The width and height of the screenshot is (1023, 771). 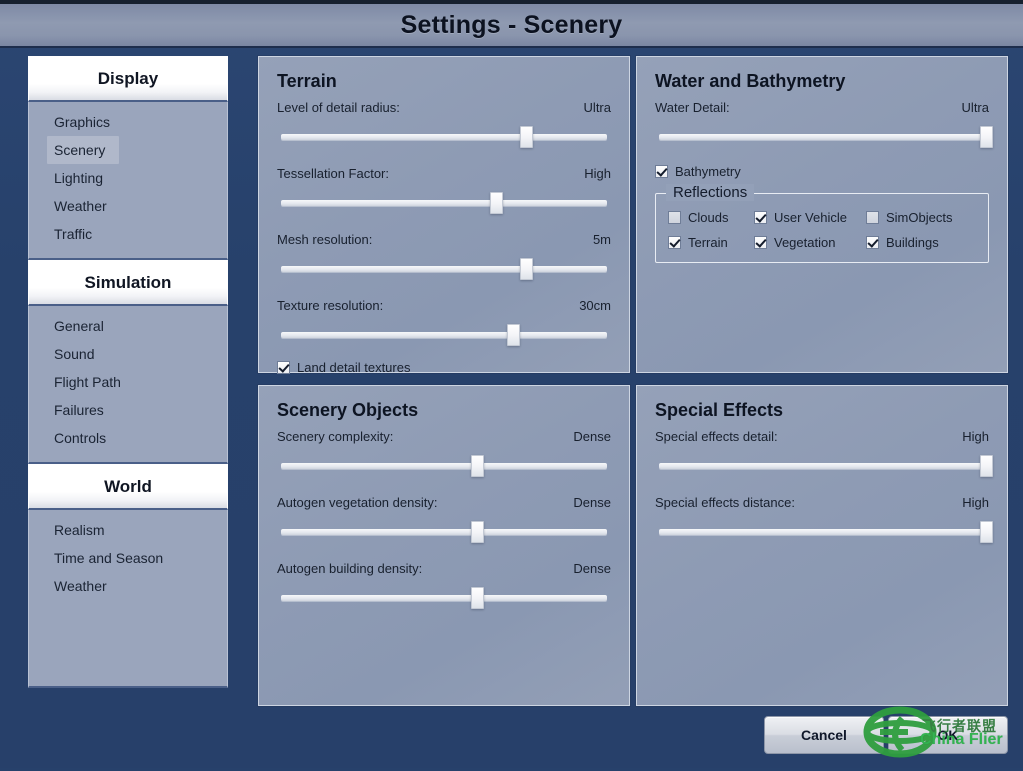 I want to click on reflection-vegetation-checkbox-icon, so click(x=760, y=242).